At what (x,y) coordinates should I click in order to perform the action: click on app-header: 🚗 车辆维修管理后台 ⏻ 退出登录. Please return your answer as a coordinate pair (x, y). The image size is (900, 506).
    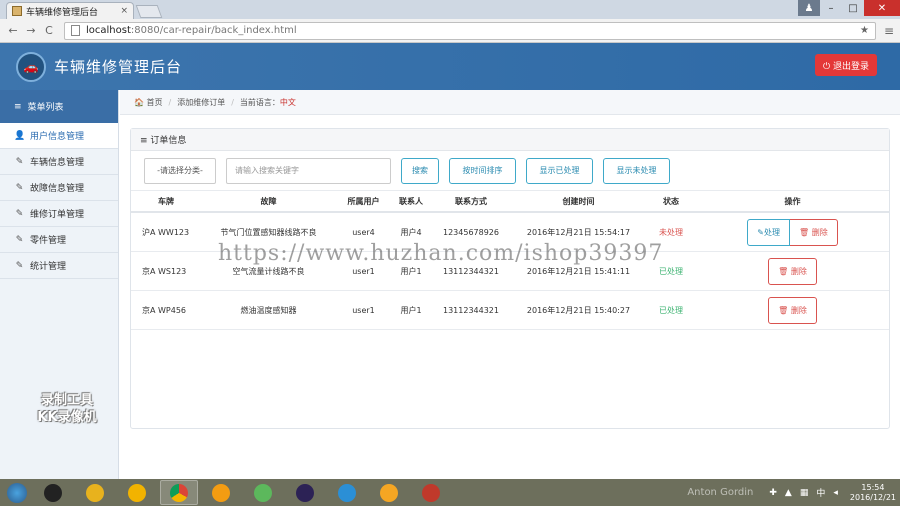
    Looking at the image, I should click on (450, 66).